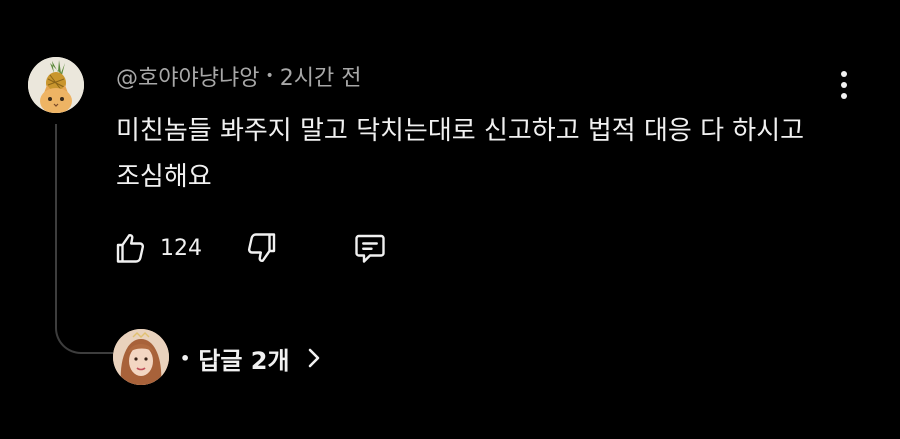 Image resolution: width=900 pixels, height=439 pixels. Describe the element at coordinates (84, 239) in the screenshot. I see `thread-connector-line` at that location.